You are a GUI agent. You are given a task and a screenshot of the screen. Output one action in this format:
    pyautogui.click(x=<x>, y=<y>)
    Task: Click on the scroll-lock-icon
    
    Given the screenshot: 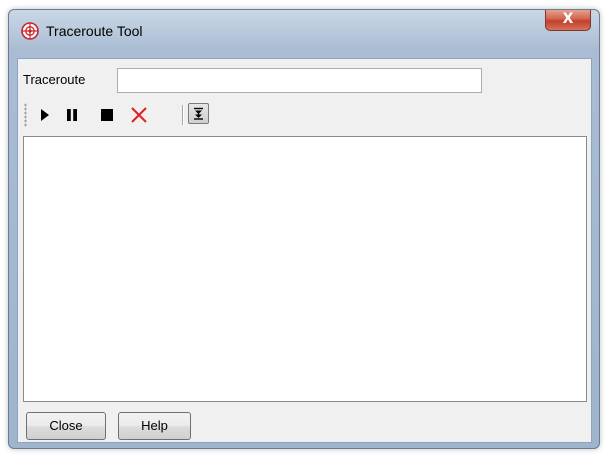 What is the action you would take?
    pyautogui.click(x=198, y=113)
    